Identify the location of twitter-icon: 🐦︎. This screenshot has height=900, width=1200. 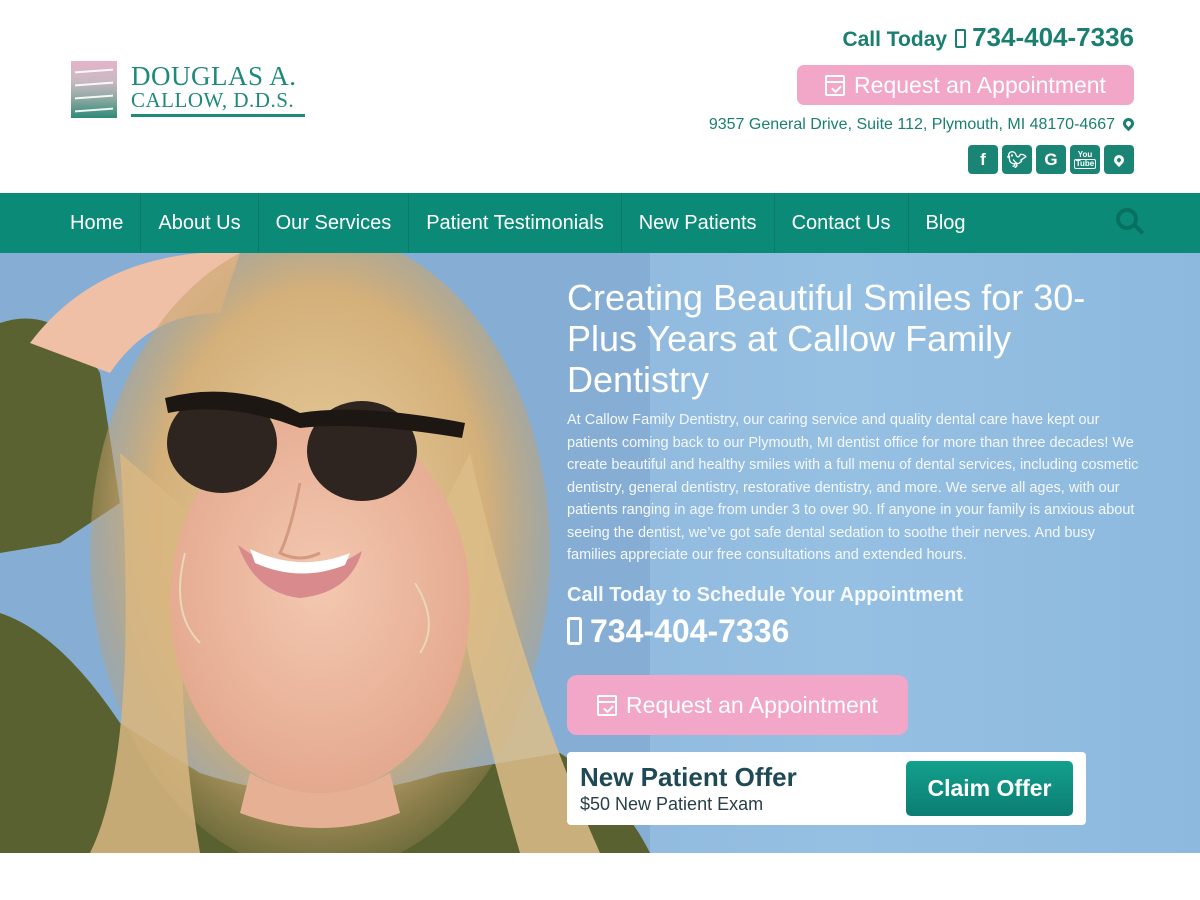
(1017, 160).